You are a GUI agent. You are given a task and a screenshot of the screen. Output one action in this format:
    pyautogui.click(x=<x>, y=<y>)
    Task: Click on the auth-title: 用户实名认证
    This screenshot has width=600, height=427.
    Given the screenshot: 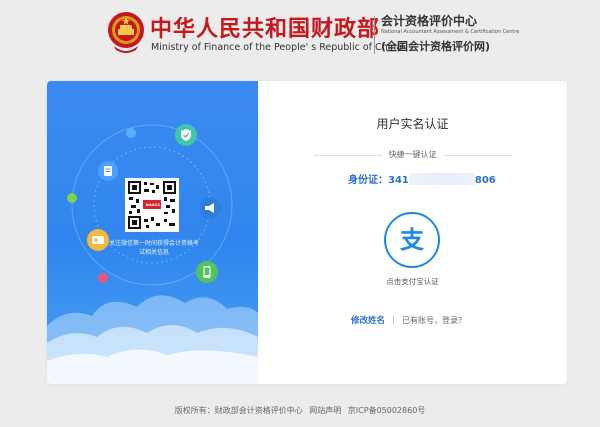 What is the action you would take?
    pyautogui.click(x=412, y=124)
    